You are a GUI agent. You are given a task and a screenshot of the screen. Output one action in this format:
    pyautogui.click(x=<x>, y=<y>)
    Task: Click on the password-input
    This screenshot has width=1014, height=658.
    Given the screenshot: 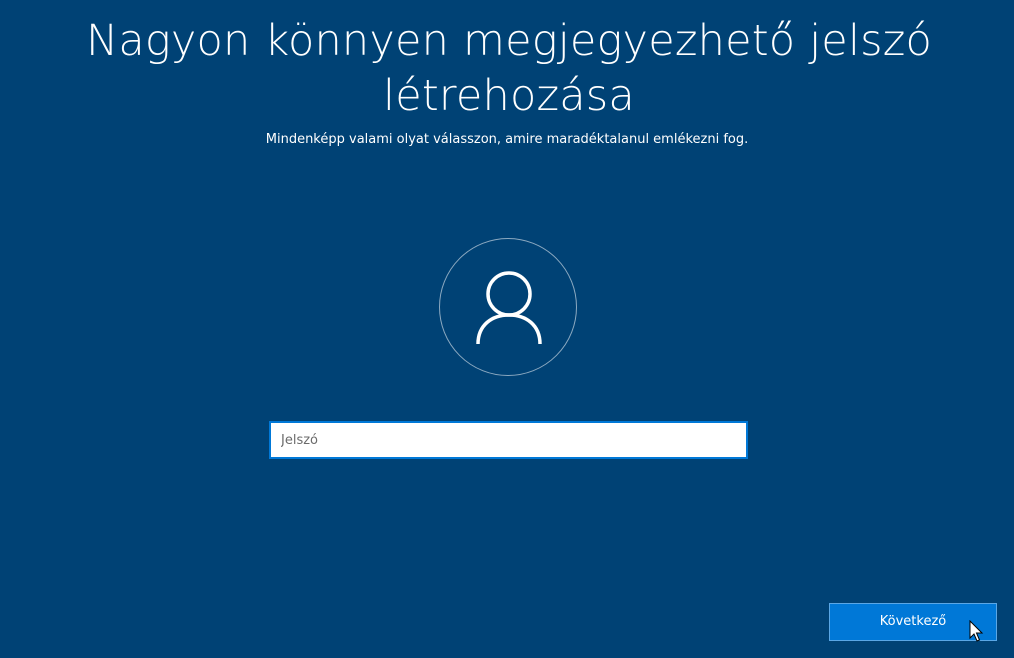 What is the action you would take?
    pyautogui.click(x=508, y=440)
    